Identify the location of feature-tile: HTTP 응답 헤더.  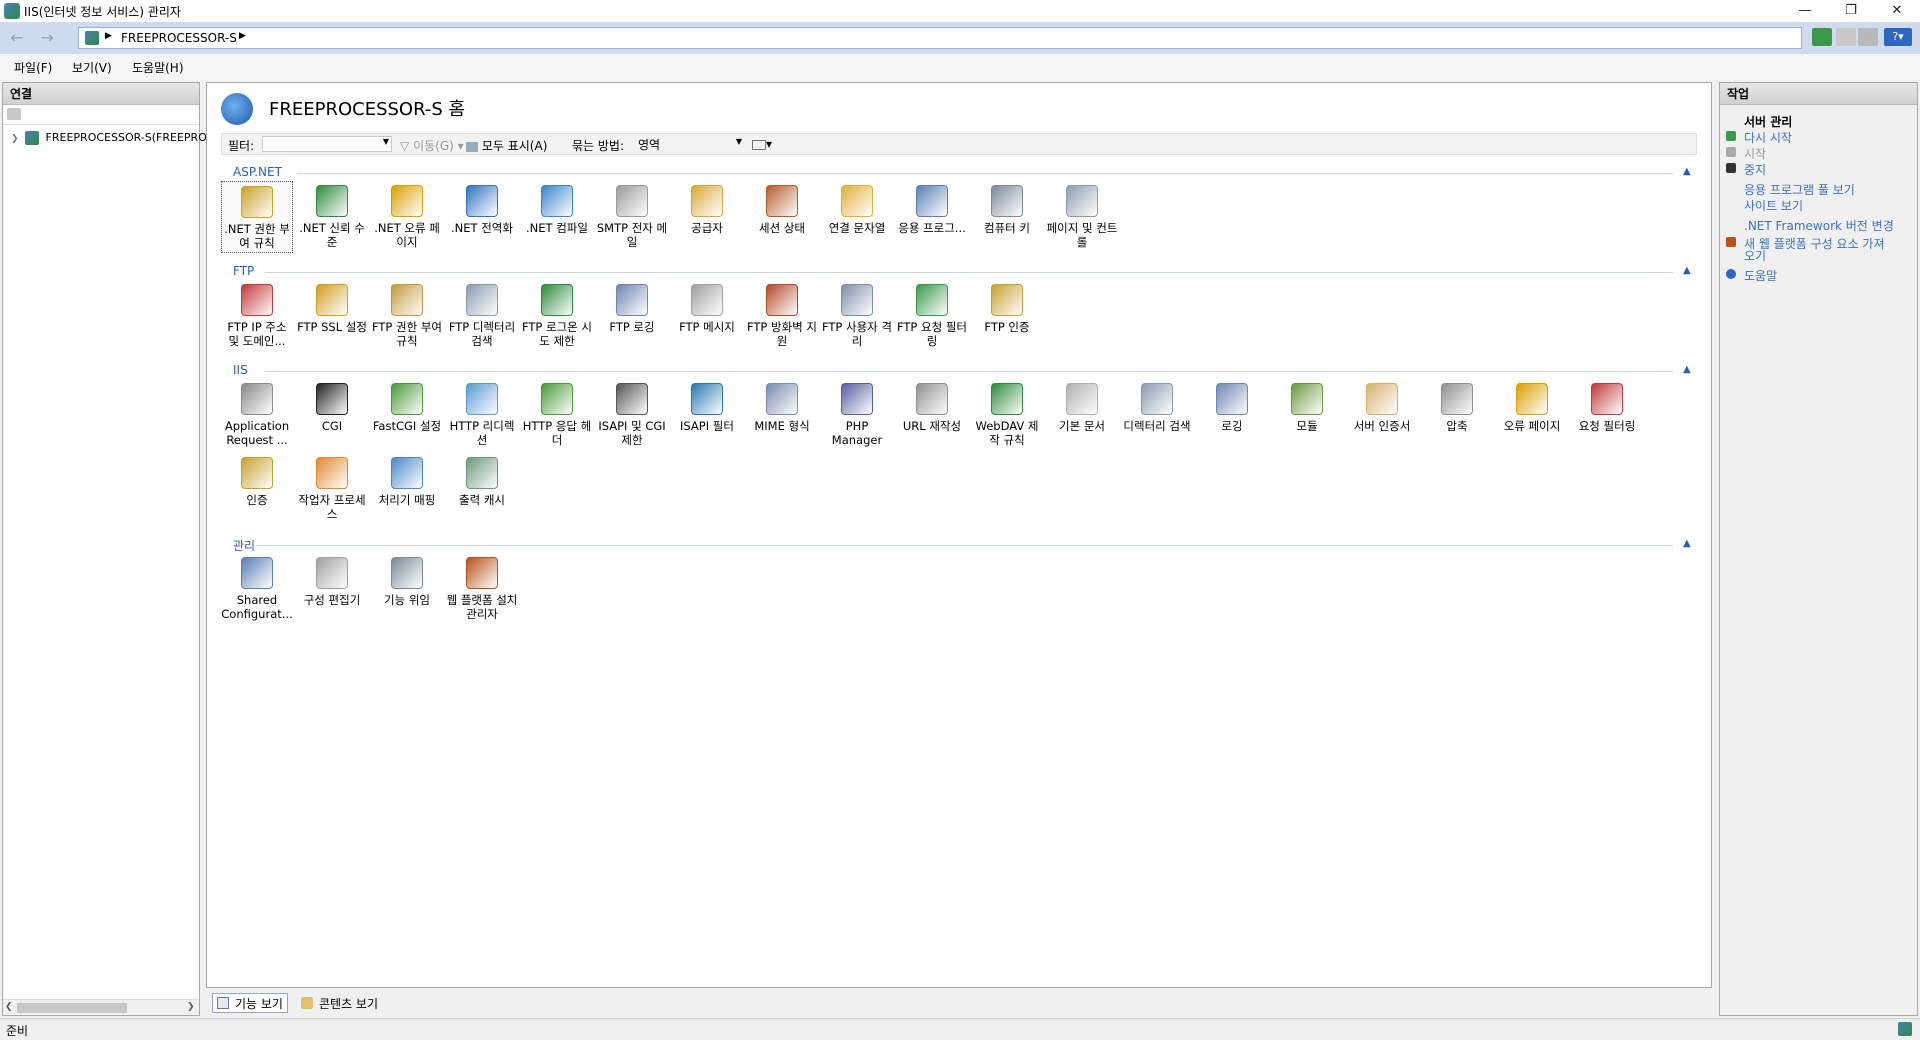
(557, 415).